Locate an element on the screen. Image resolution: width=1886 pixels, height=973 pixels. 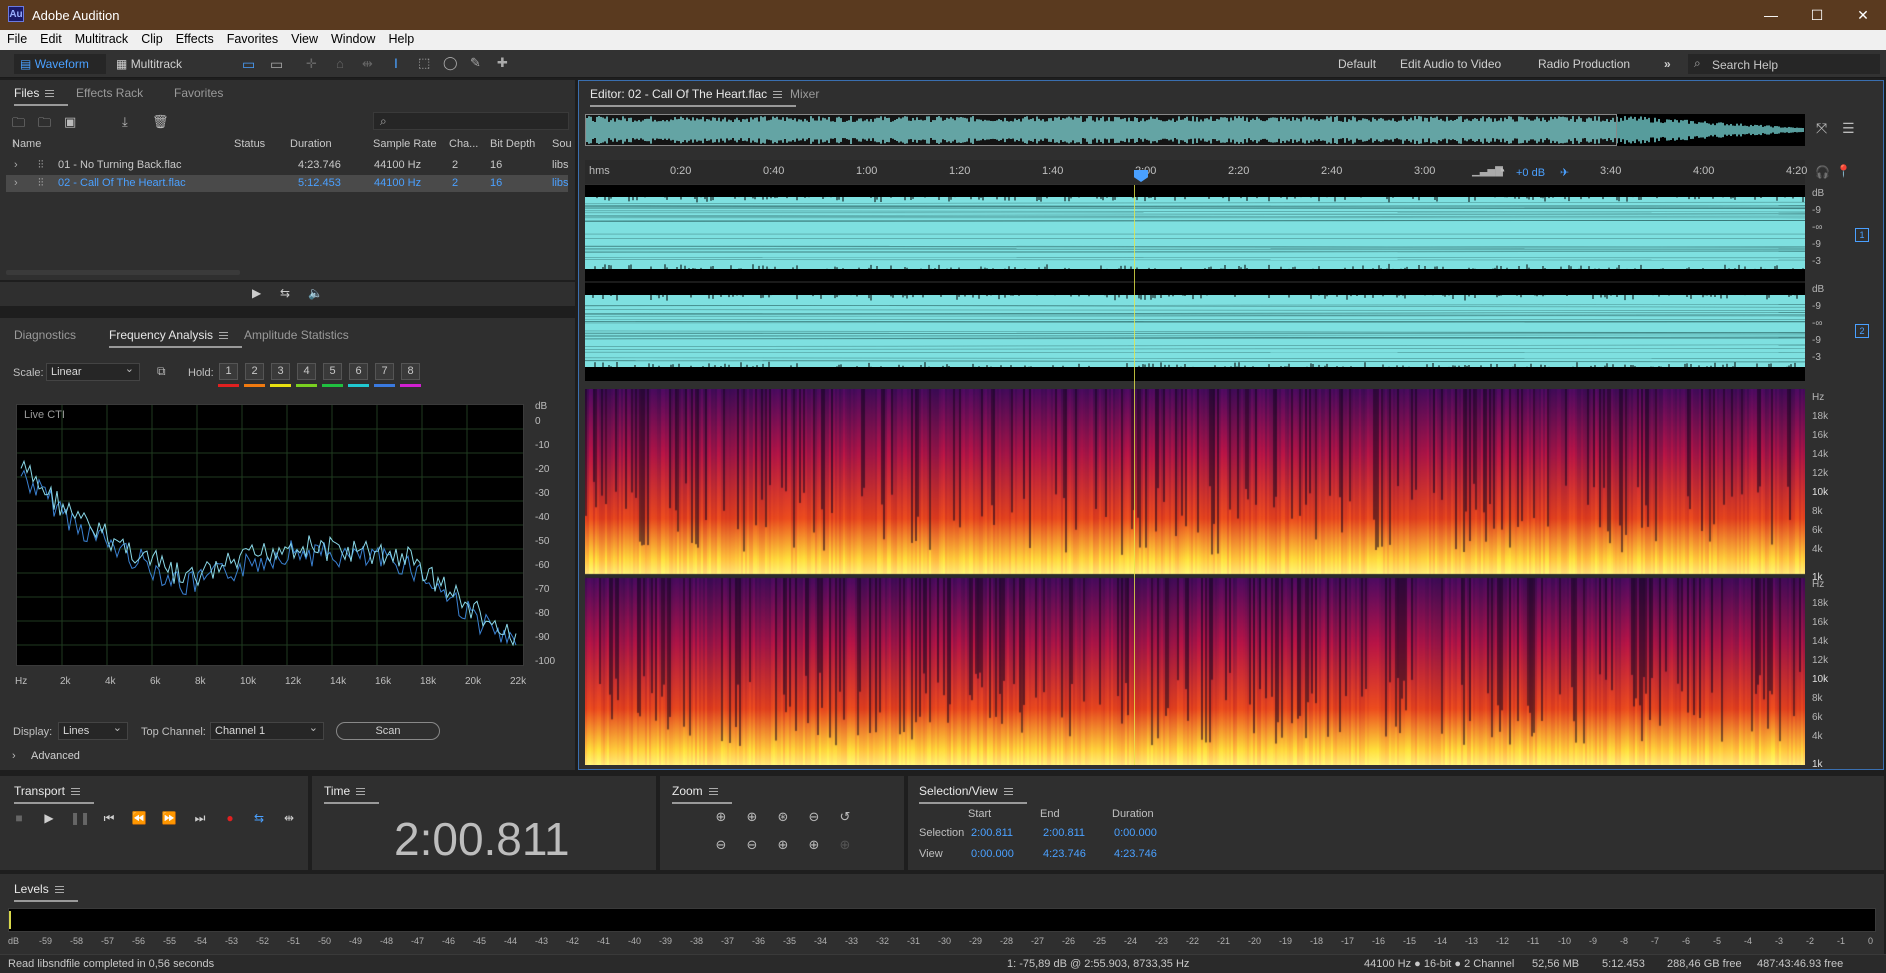
lasso-tool-icon: ◯ is located at coordinates (450, 63).